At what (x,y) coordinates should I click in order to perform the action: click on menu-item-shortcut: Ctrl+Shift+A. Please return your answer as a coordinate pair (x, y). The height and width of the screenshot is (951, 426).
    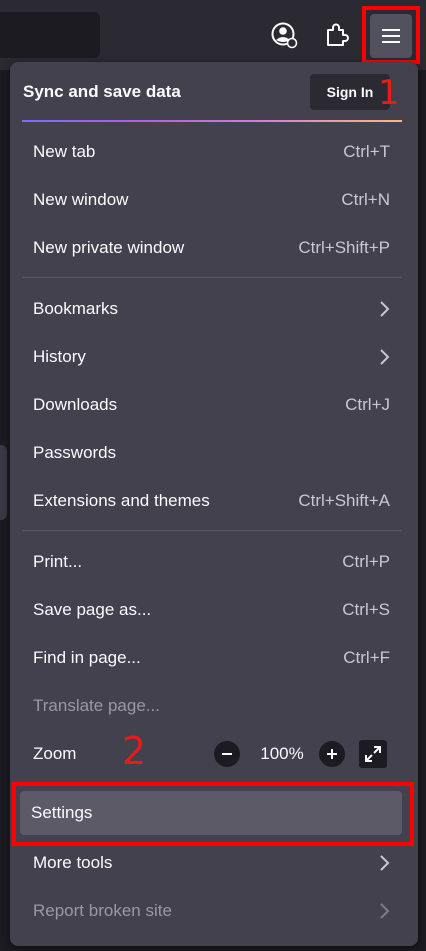
    Looking at the image, I should click on (344, 500).